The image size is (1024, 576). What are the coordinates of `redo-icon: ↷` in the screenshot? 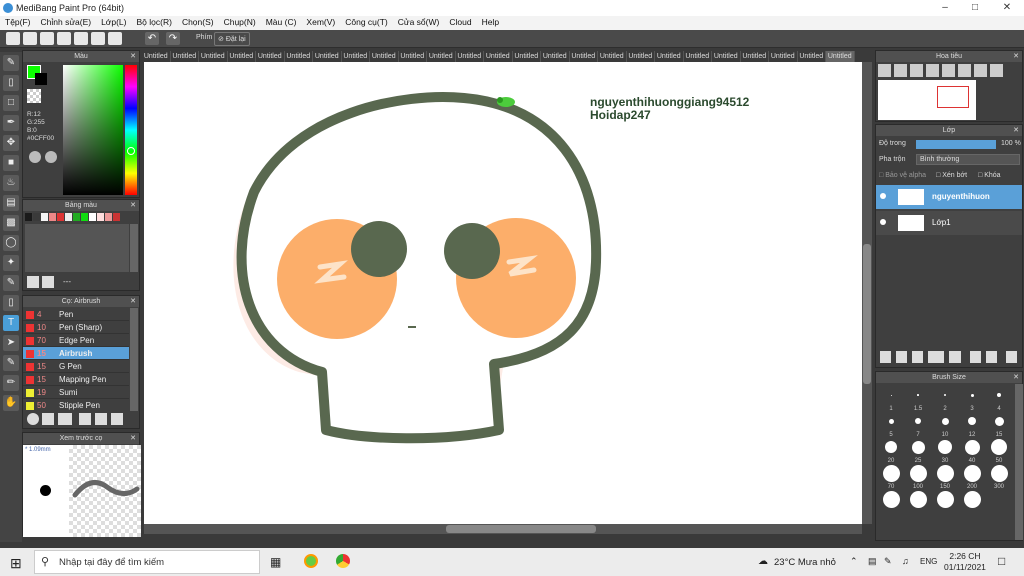 It's located at (173, 38).